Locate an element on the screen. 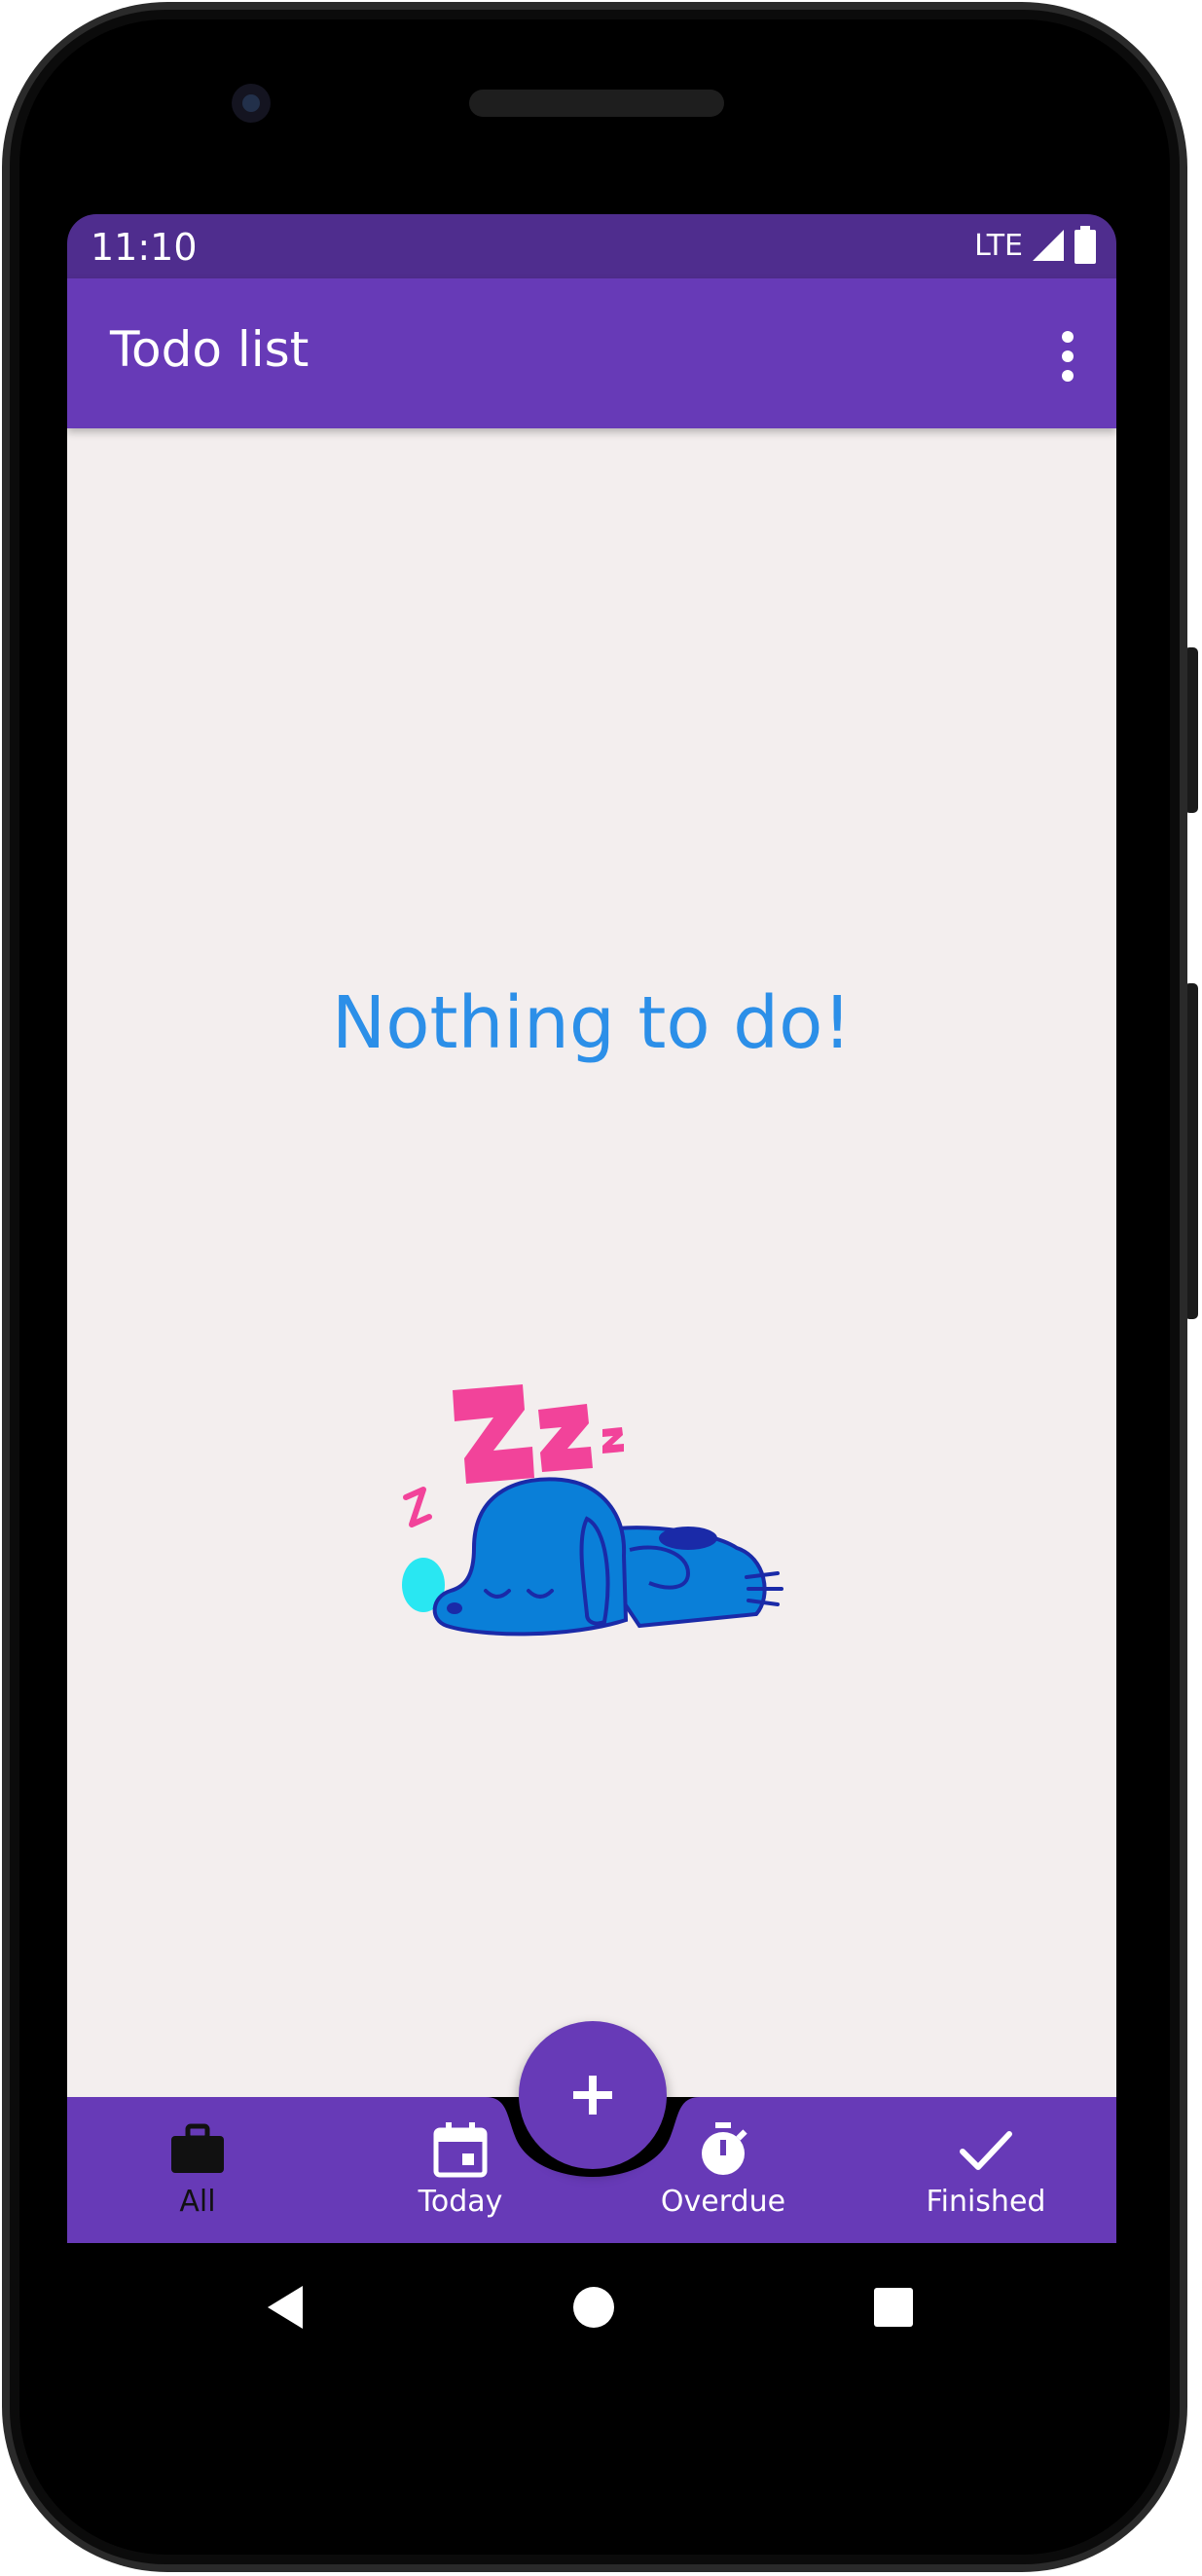 This screenshot has height=2576, width=1202. status-icons: LTE is located at coordinates (1036, 245).